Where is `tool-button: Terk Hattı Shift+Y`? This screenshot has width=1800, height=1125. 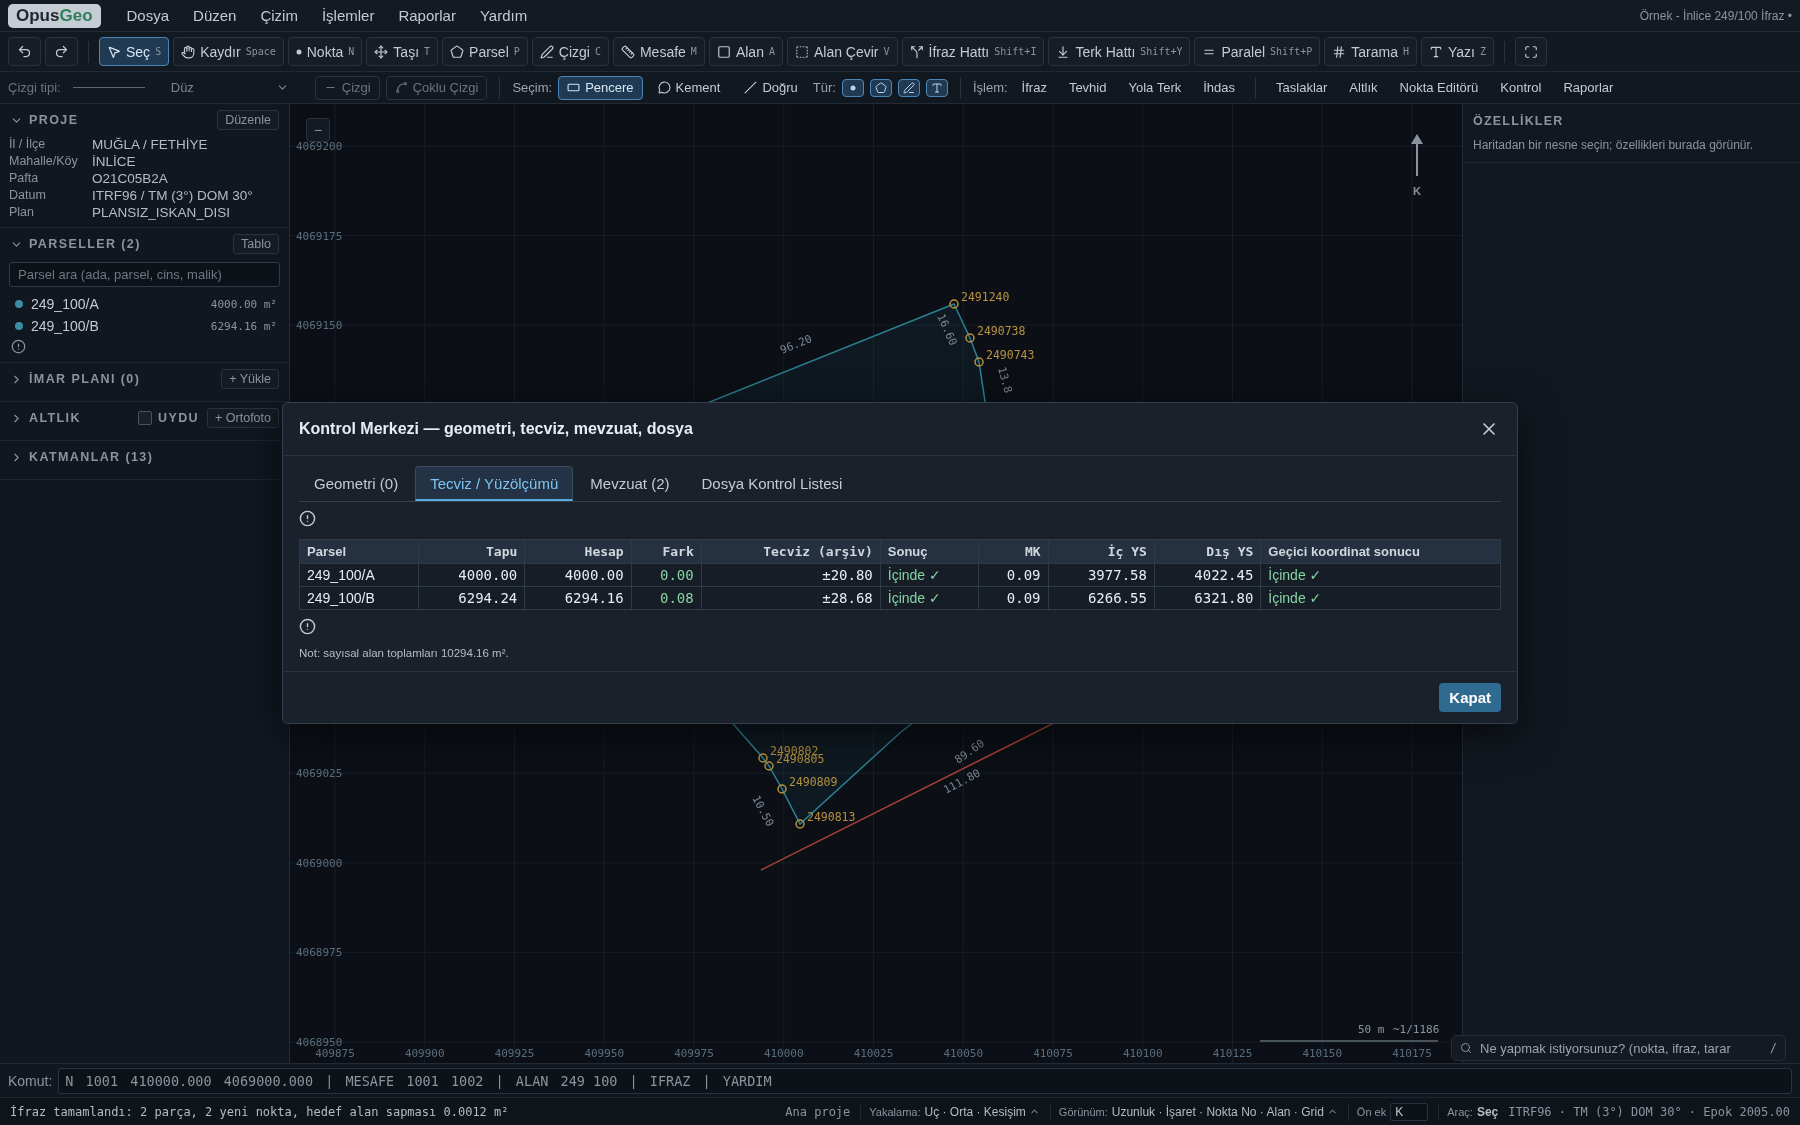 tool-button: Terk Hattı Shift+Y is located at coordinates (1119, 51).